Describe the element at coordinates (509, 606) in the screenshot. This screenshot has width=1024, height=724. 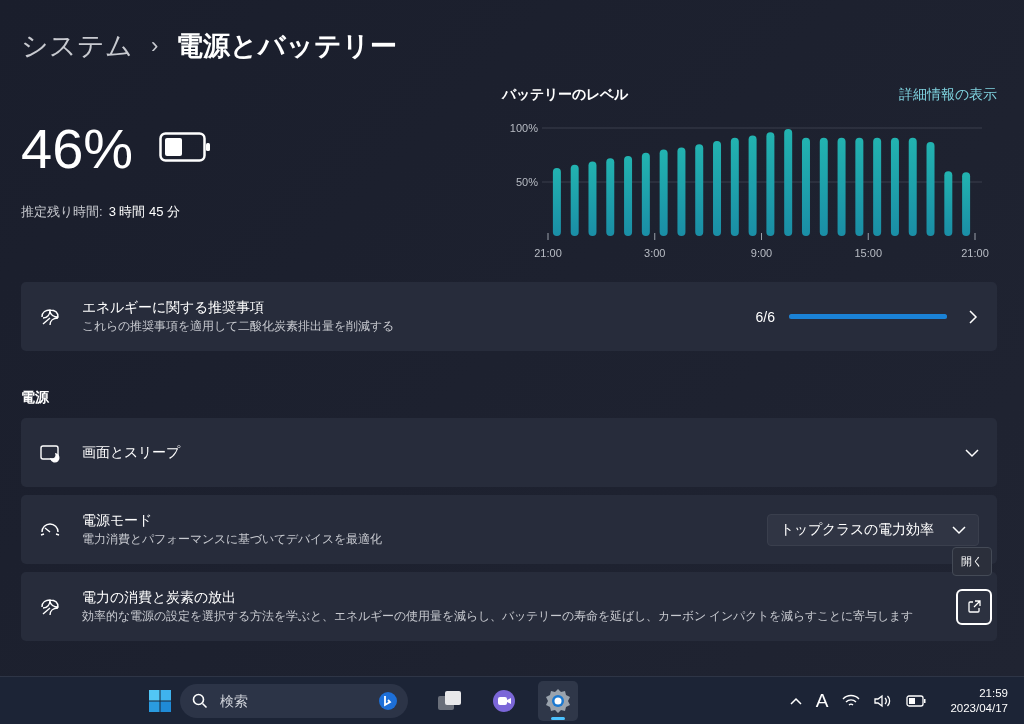
I see `link-card: 電力の消費と炭素の放出 効率的な電源の設定を選択する方法を学ぶと、エネルギーの使用量を減らし、バッテリーの寿命を延ばし、カーボン インパクトを減らすことに寄与します` at that location.